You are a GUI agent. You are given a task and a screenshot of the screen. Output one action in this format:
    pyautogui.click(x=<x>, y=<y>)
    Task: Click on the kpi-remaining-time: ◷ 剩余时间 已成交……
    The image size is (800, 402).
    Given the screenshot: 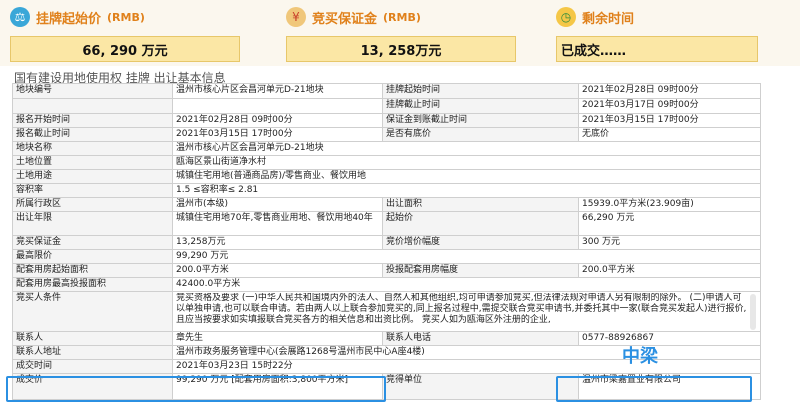 What is the action you would take?
    pyautogui.click(x=657, y=36)
    